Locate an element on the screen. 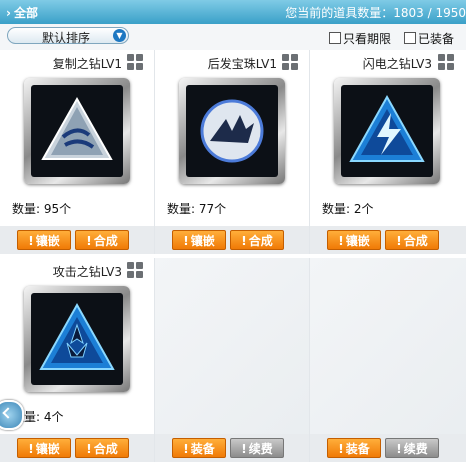 The image size is (466, 462). side-collapse-button is located at coordinates (12, 415).